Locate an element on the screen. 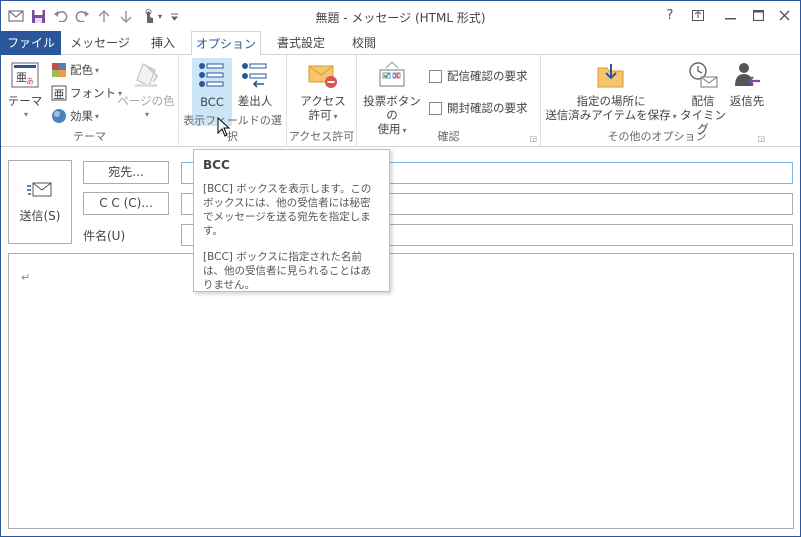 The image size is (801, 537). from-button: 差出人 is located at coordinates (255, 83).